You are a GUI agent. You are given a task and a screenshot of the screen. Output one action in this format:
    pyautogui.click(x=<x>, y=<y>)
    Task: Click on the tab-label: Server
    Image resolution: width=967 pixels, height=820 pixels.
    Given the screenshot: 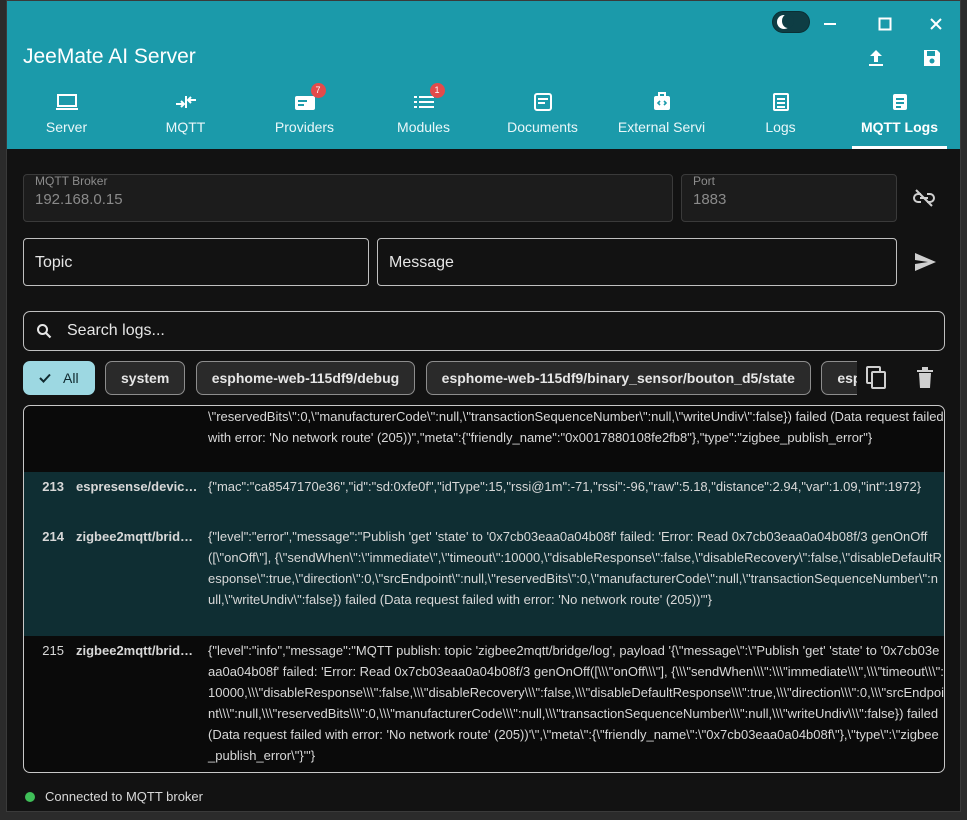 What is the action you would take?
    pyautogui.click(x=66, y=127)
    